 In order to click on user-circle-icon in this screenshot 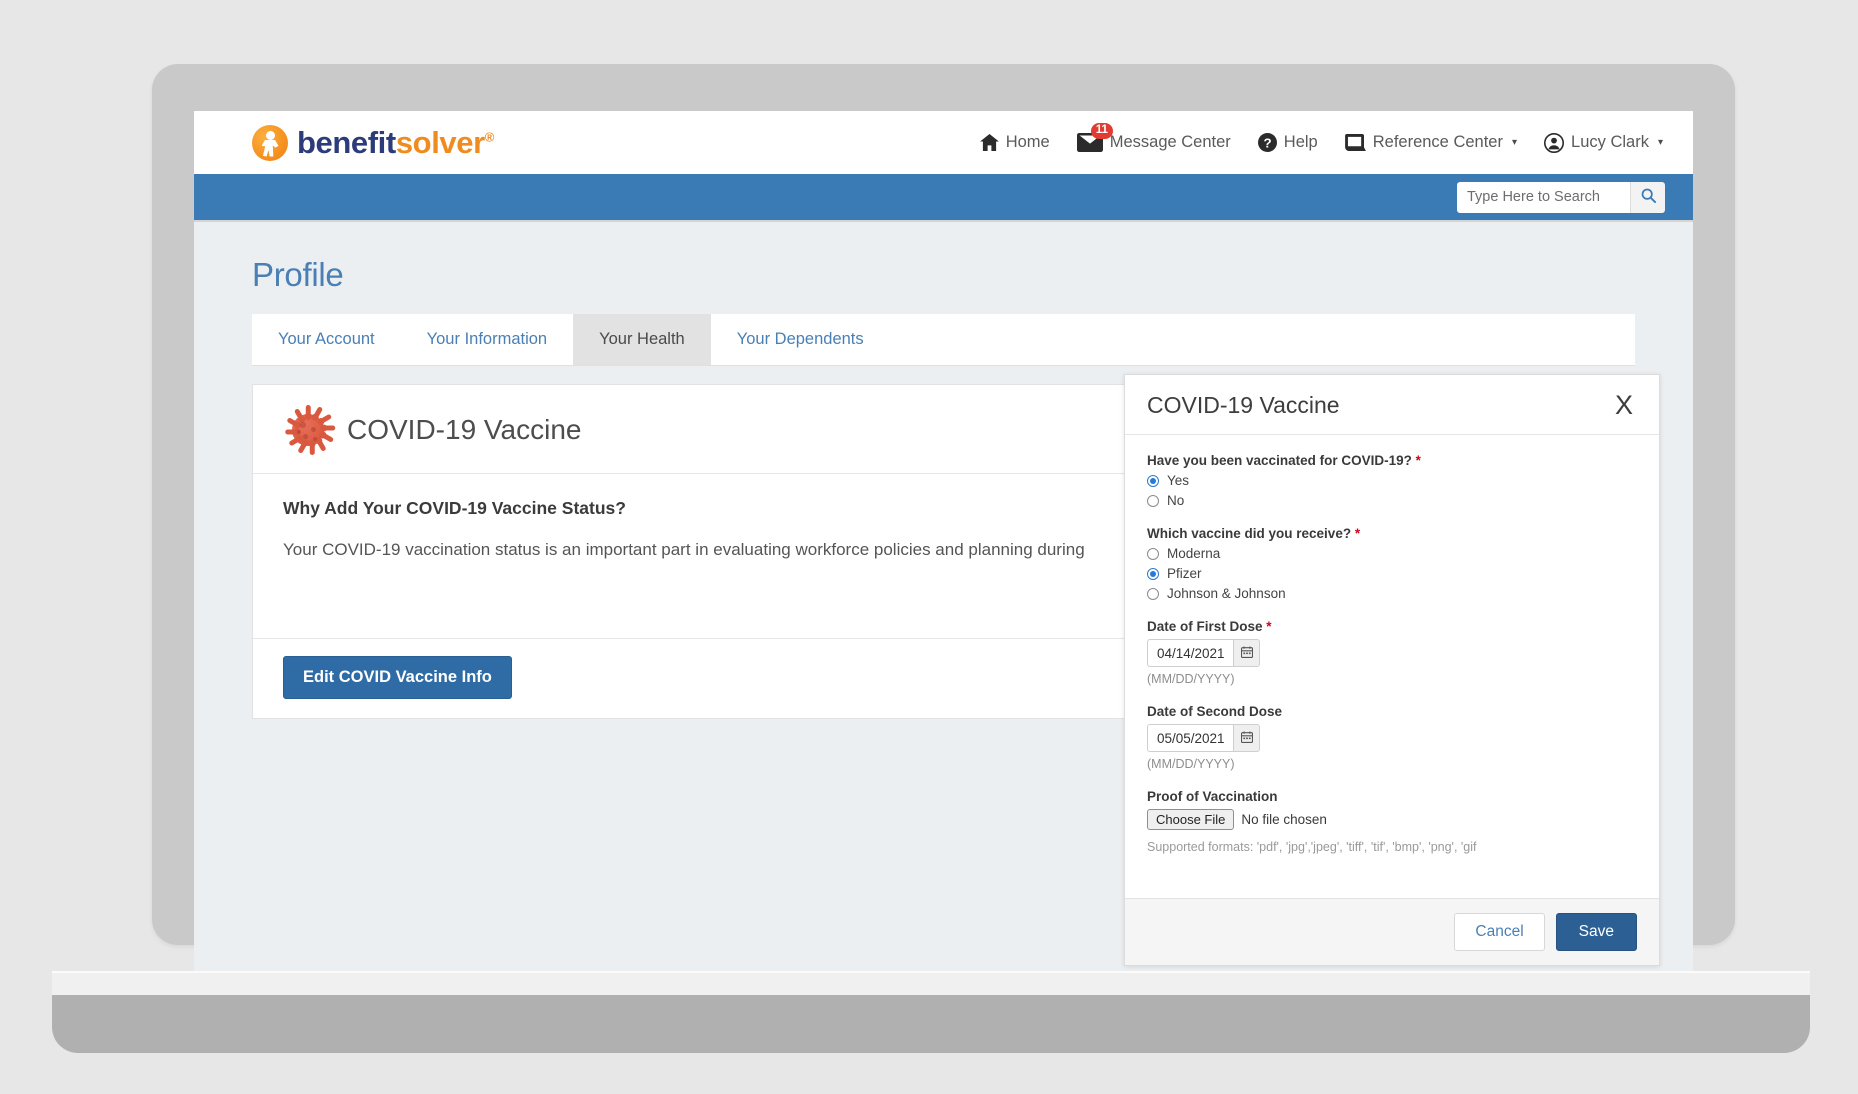, I will do `click(1554, 142)`.